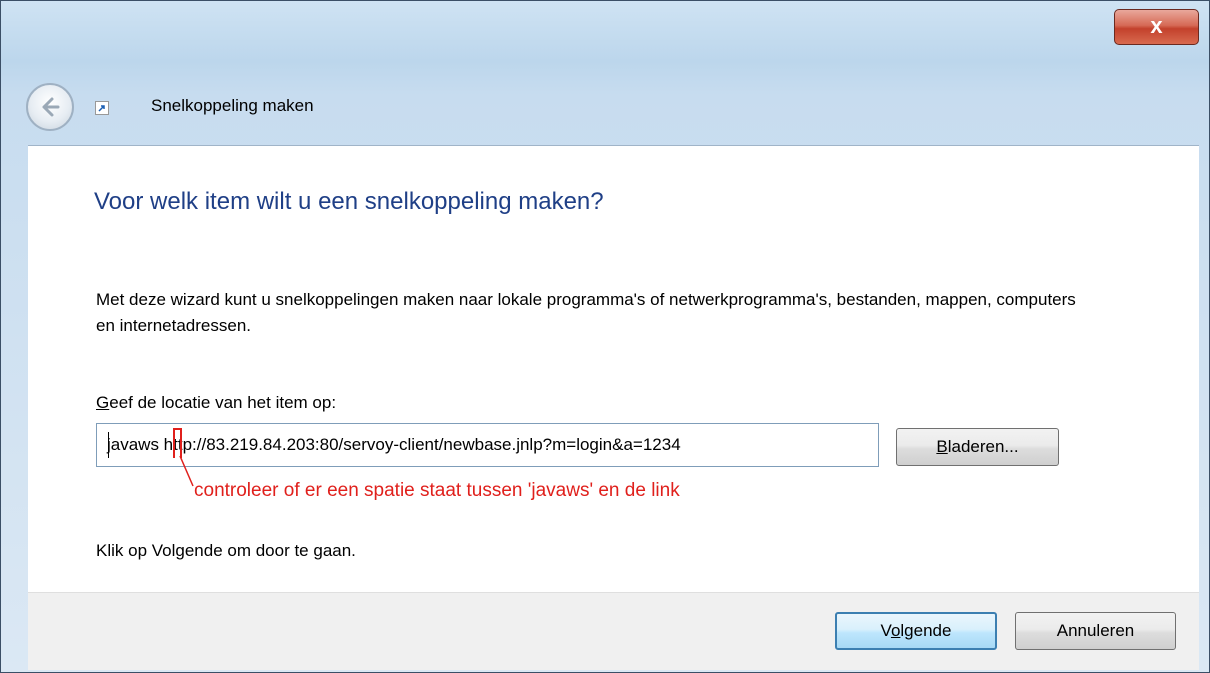 The width and height of the screenshot is (1210, 673). What do you see at coordinates (895, 630) in the screenshot?
I see `next-label-hotkey: o` at bounding box center [895, 630].